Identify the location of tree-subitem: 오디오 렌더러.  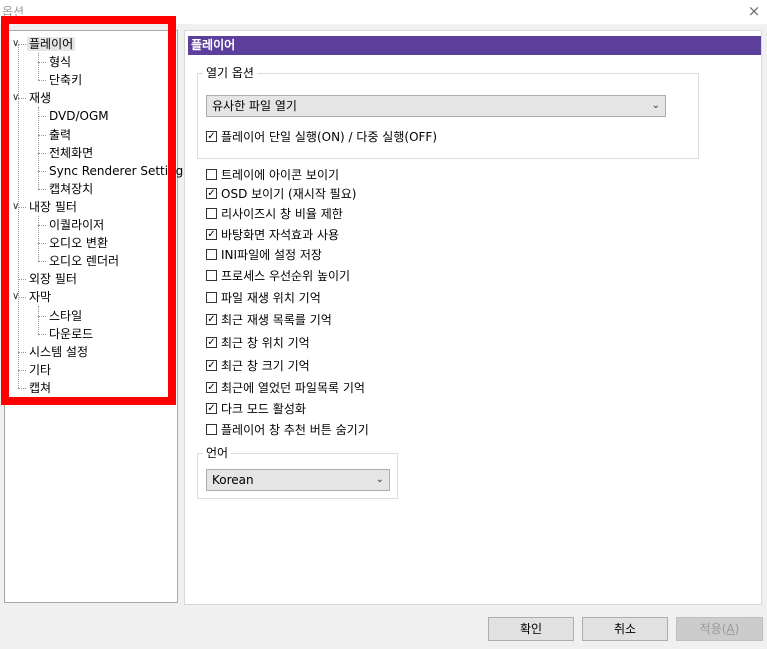
(84, 261).